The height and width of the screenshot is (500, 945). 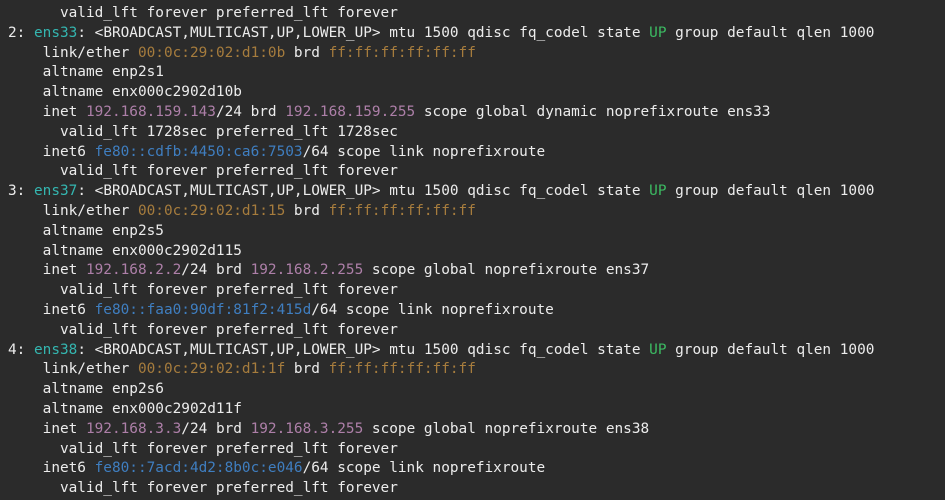 I want to click on mac-address: 00:0c:29:02:d1:15, so click(x=211, y=210).